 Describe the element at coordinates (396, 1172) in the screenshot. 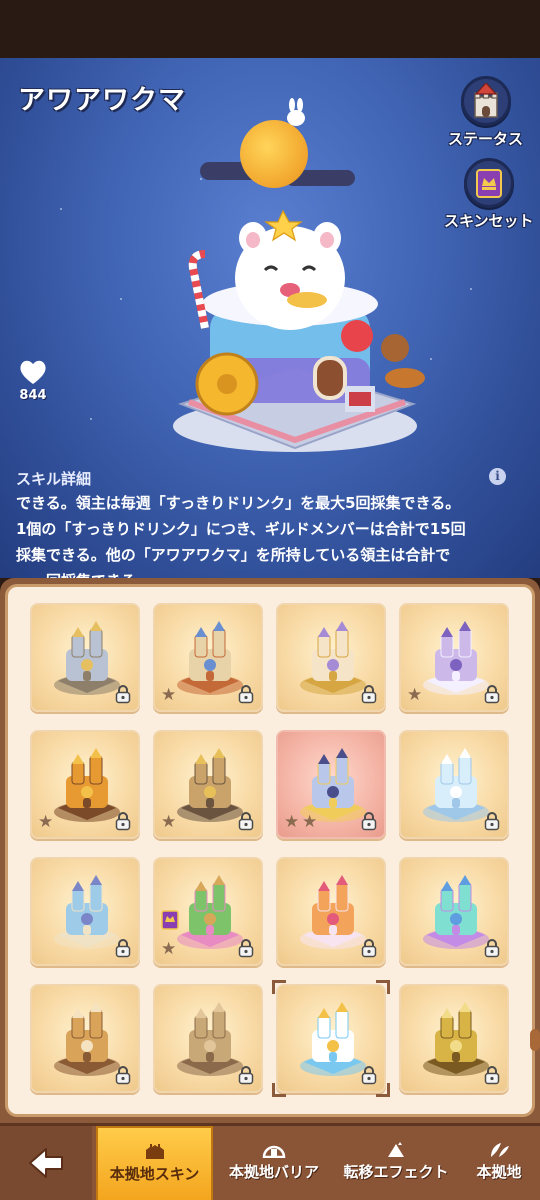

I see `tab-label: 転移エフェクト` at that location.